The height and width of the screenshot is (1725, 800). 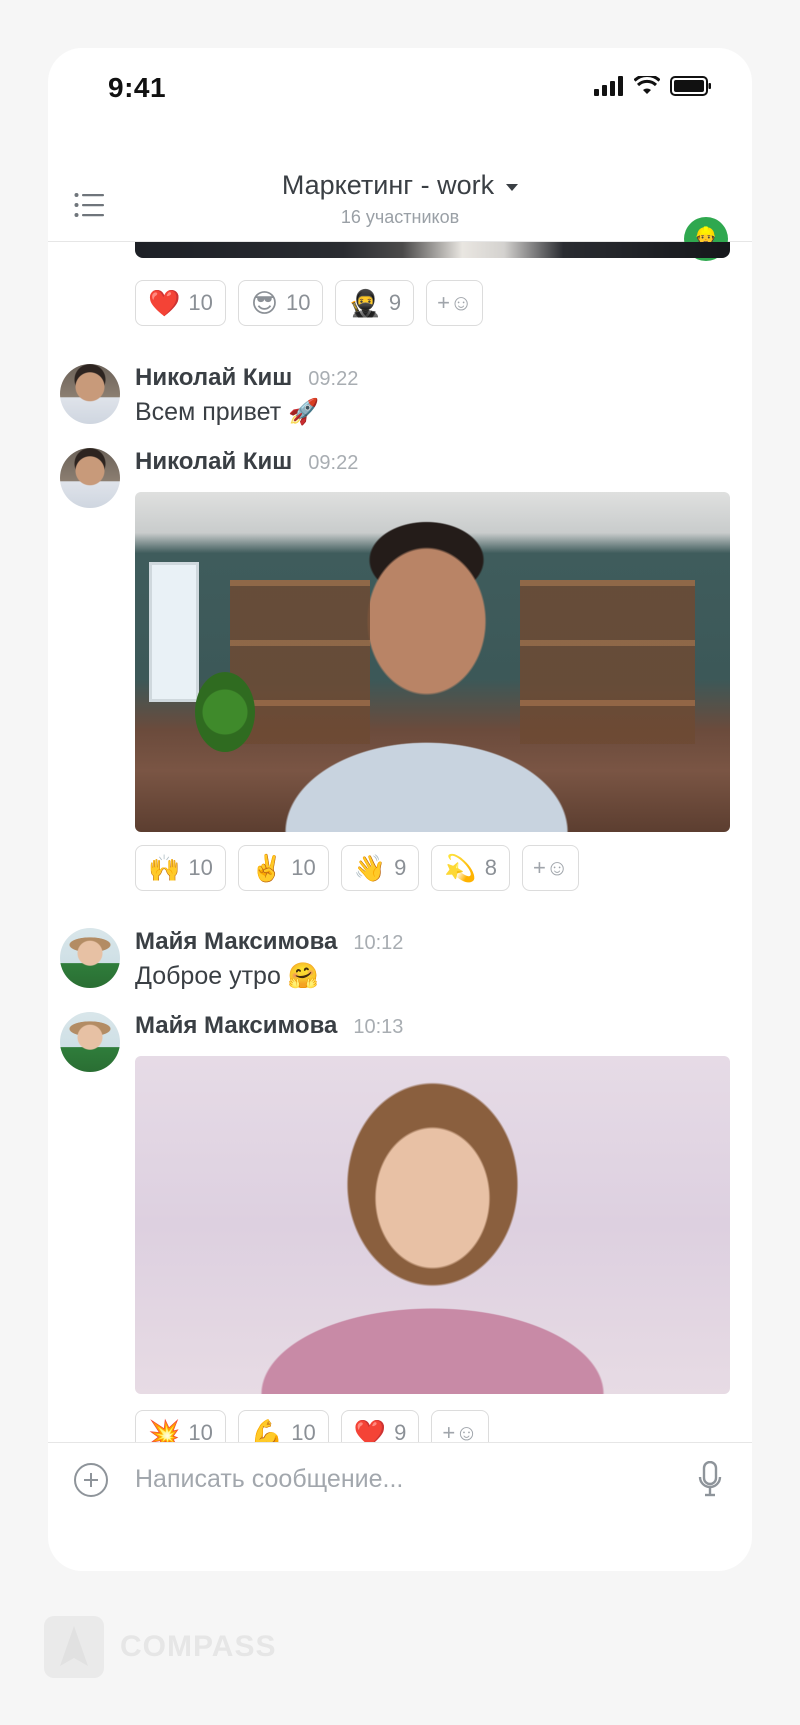 I want to click on victory-hand-icon: ✌️, so click(x=267, y=868).